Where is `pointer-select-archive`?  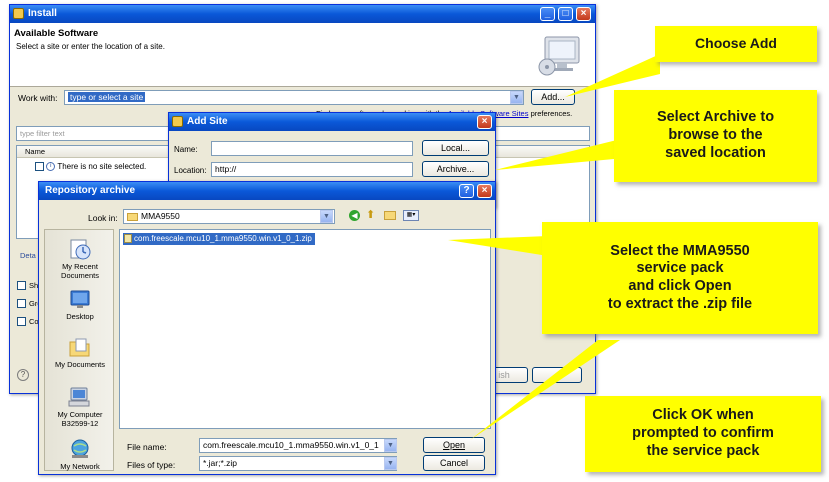
pointer-select-archive is located at coordinates (560, 154).